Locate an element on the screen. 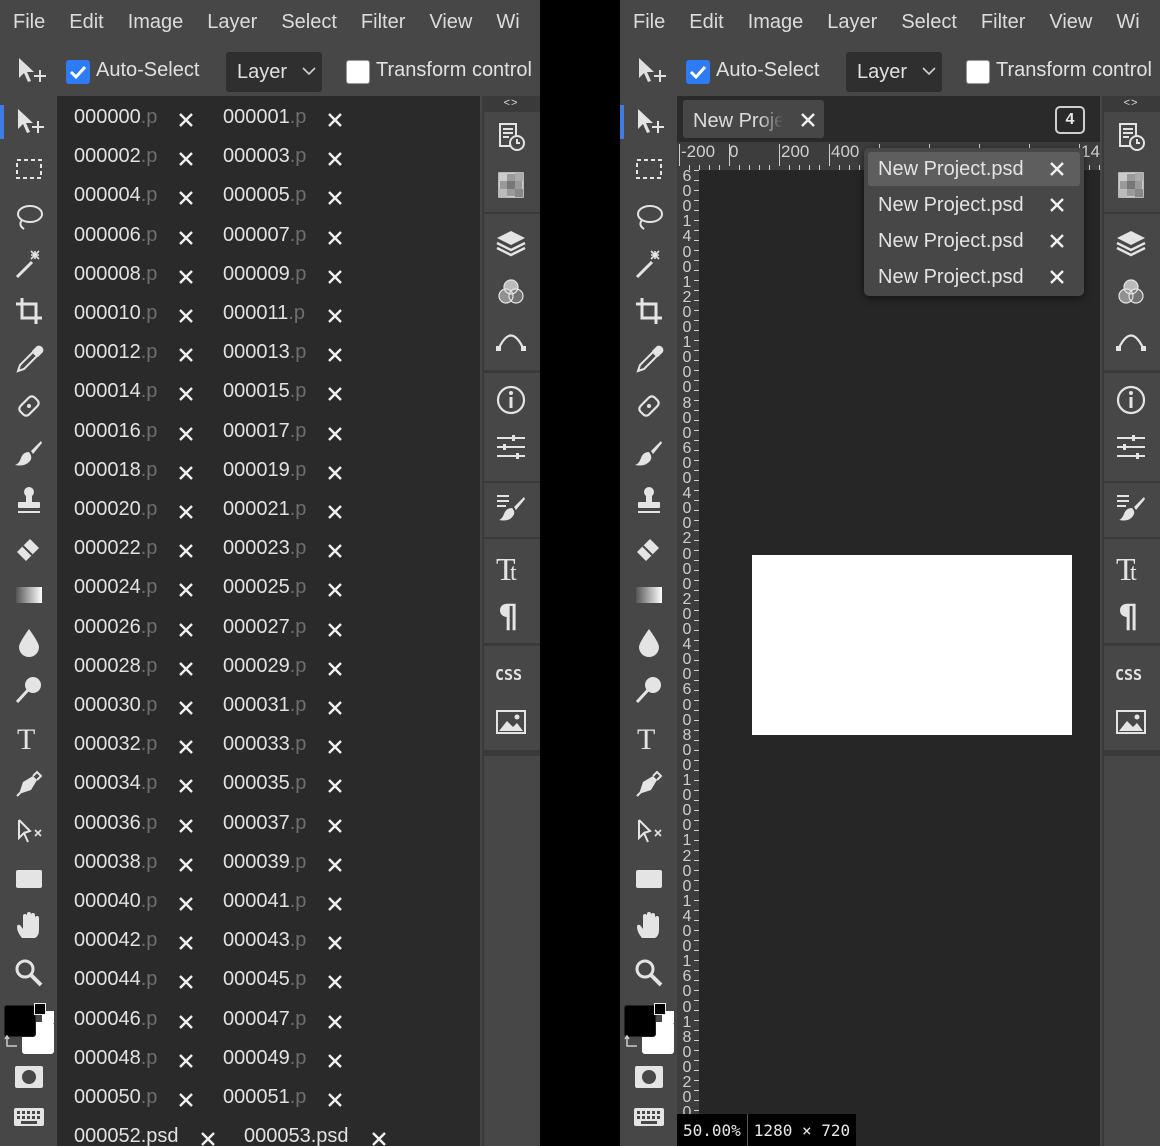 The image size is (1160, 1146). transform-controls-checkbox is located at coordinates (978, 72).